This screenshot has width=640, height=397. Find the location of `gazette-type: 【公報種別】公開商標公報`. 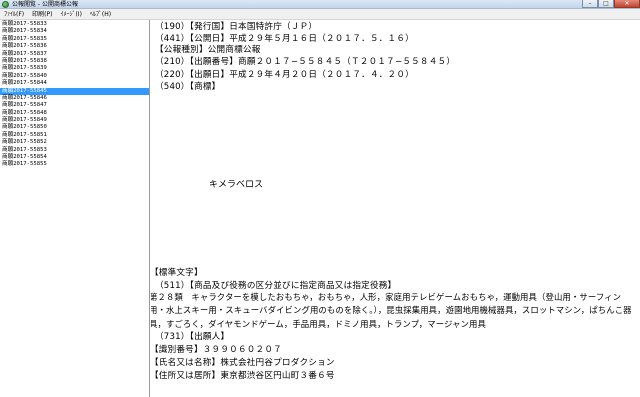

gazette-type: 【公報種別】公開商標公報 is located at coordinates (208, 50).